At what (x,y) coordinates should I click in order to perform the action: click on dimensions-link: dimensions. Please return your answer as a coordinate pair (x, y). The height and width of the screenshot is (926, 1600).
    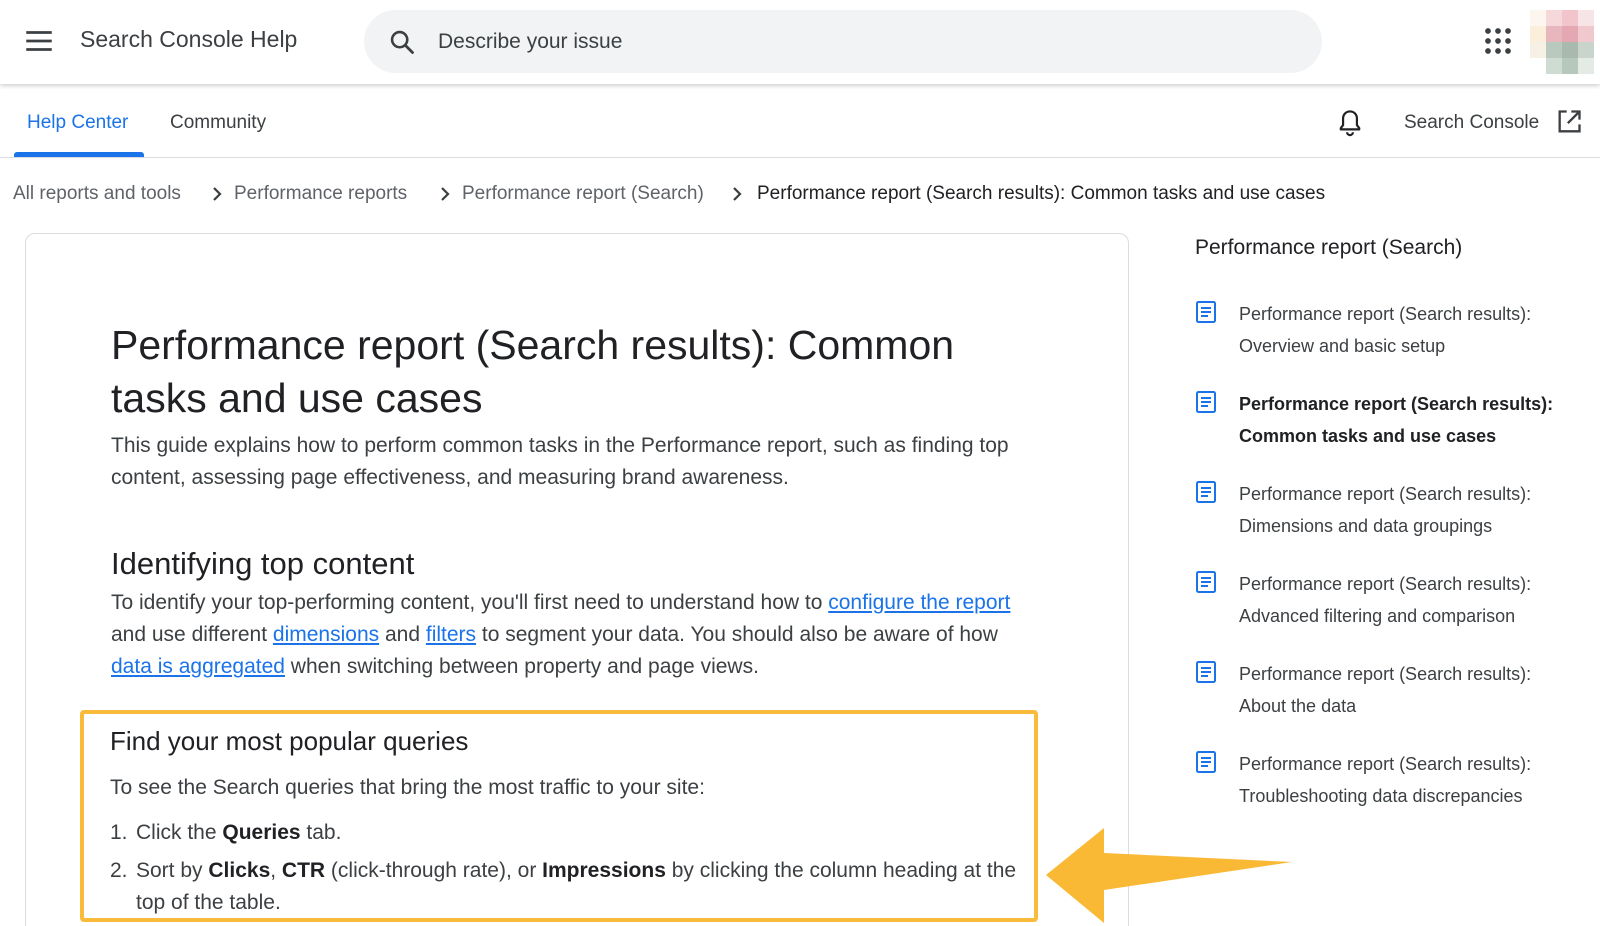
    Looking at the image, I should click on (326, 634).